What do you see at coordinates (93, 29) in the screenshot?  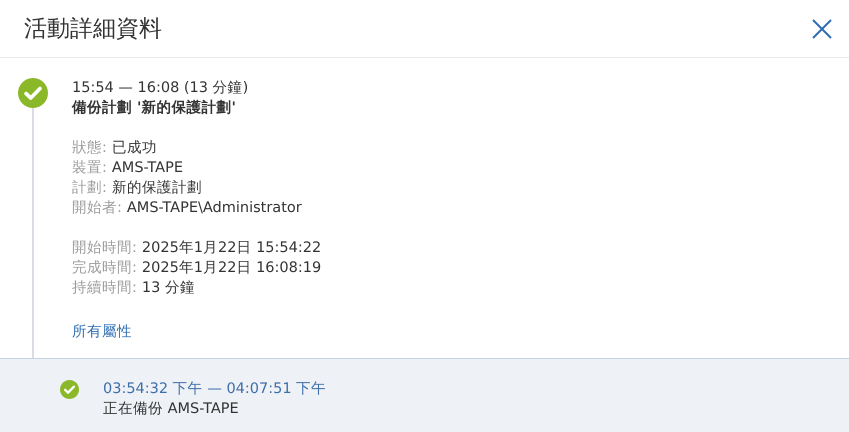 I see `dialog-title: 活動詳細資料` at bounding box center [93, 29].